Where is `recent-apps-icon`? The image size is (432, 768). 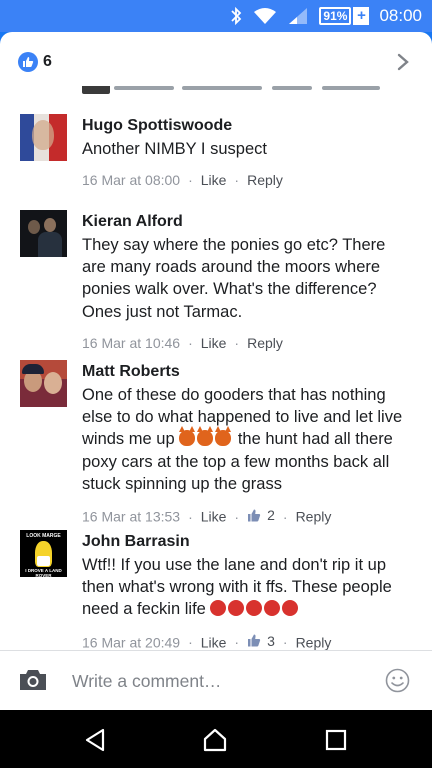 recent-apps-icon is located at coordinates (336, 740).